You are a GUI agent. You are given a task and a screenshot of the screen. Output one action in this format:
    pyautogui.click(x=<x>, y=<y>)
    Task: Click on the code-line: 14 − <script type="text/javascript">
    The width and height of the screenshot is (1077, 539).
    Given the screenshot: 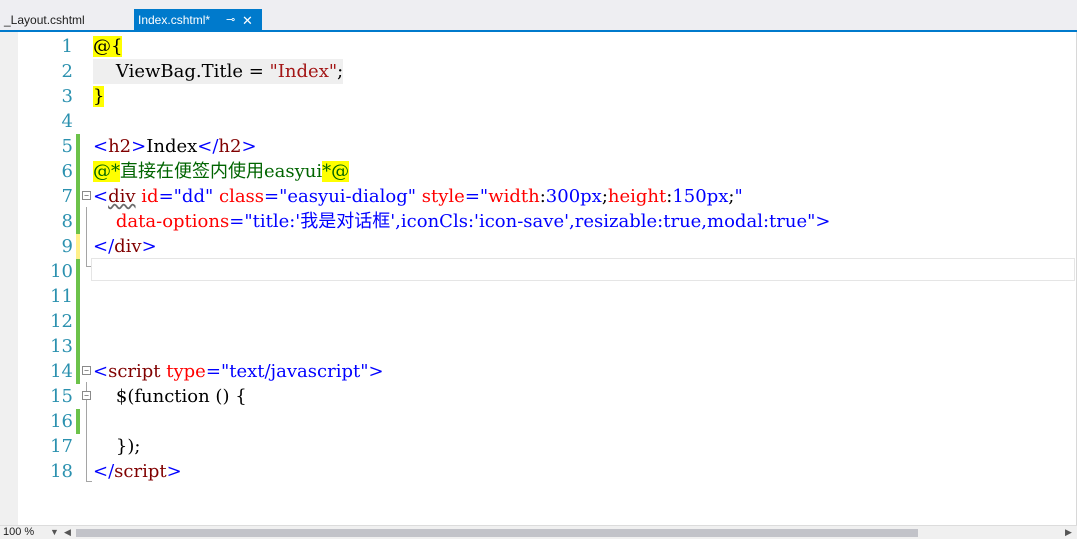 What is the action you would take?
    pyautogui.click(x=538, y=371)
    